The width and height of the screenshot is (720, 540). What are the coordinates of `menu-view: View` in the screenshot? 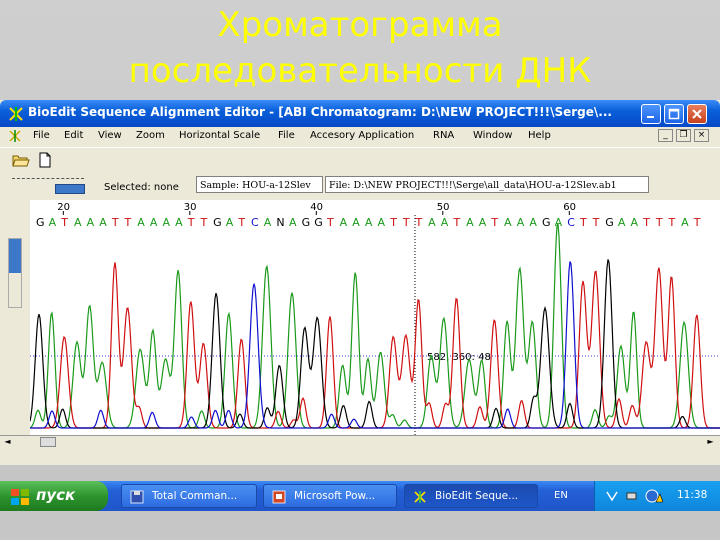 It's located at (110, 135).